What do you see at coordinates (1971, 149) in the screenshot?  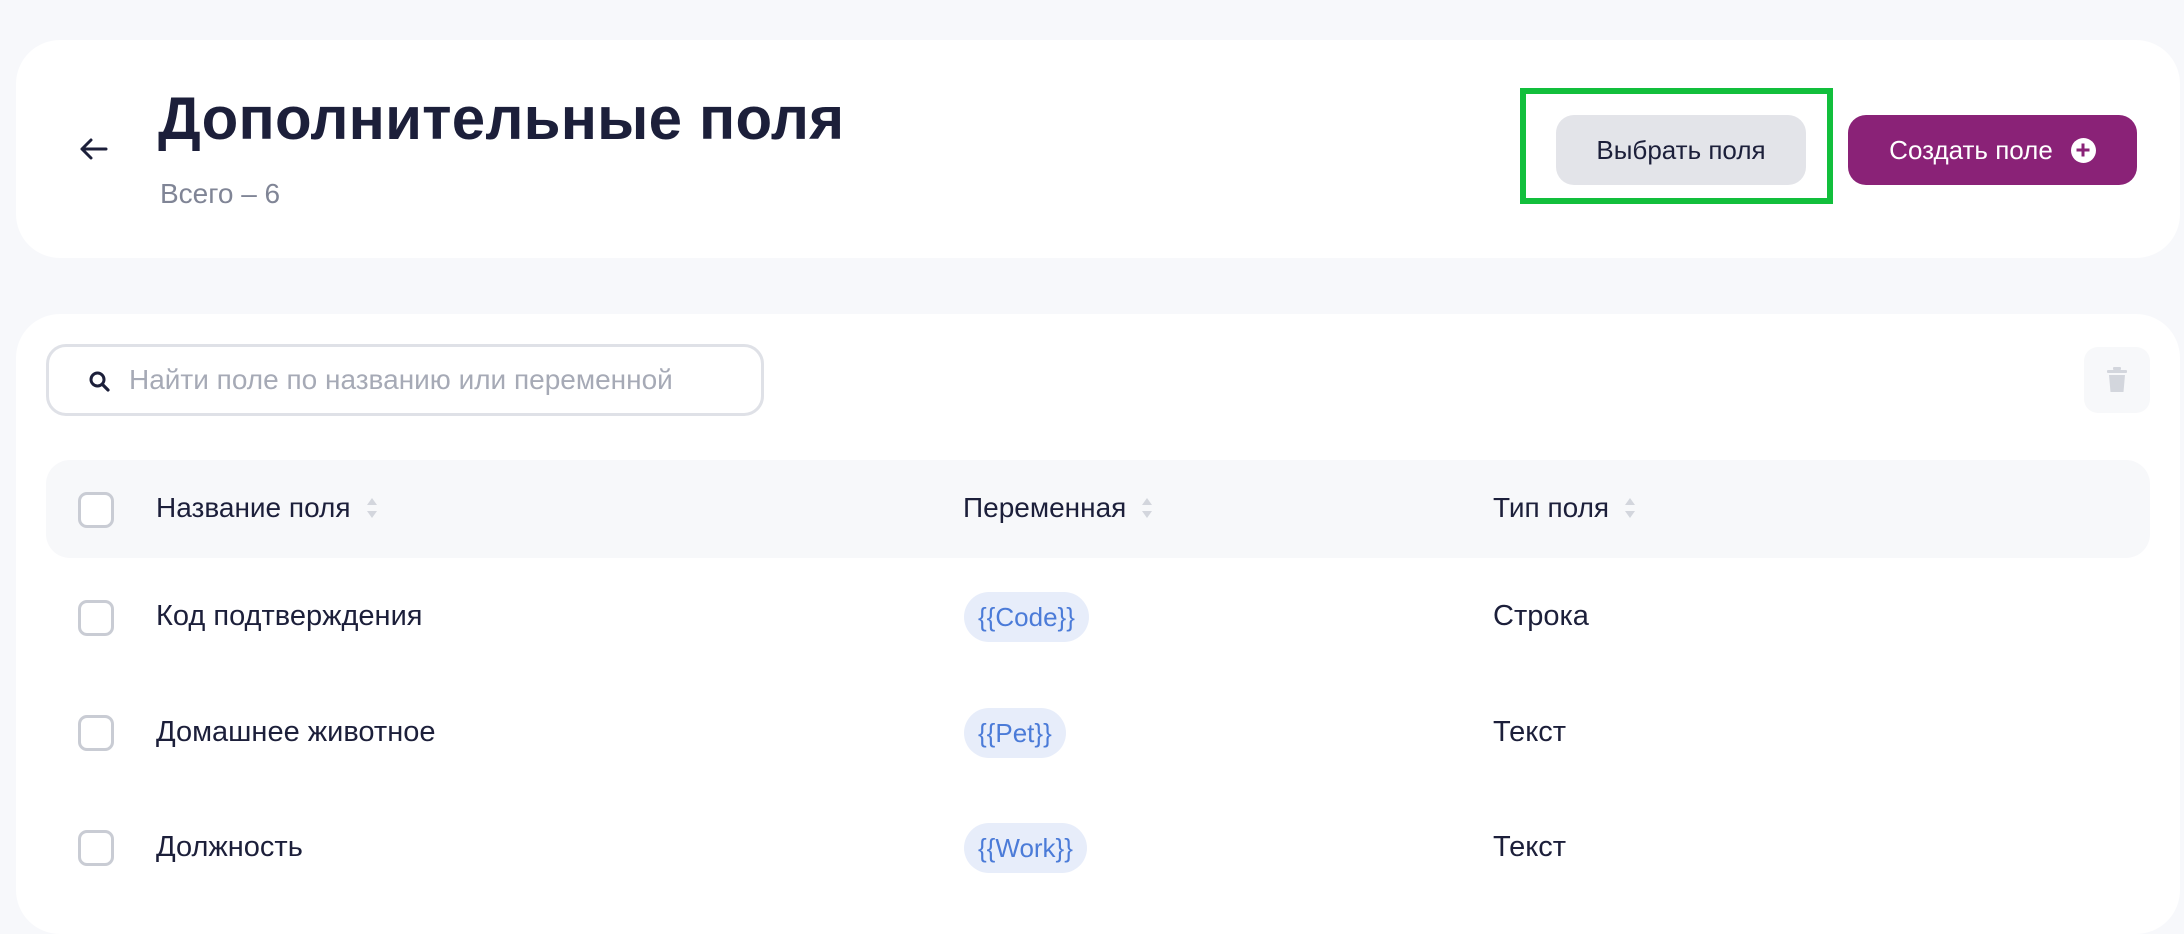 I see `create-field-label: Создать поле` at bounding box center [1971, 149].